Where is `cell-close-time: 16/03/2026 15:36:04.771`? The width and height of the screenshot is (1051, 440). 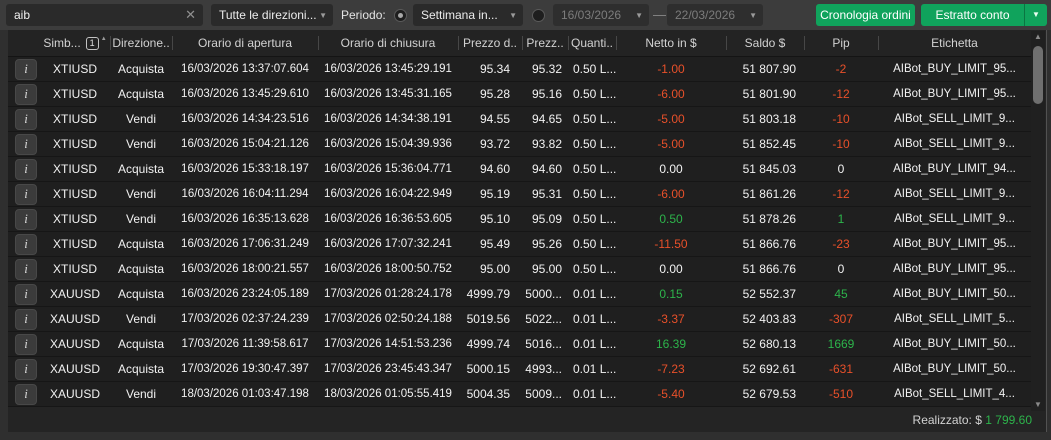
cell-close-time: 16/03/2026 15:36:04.771 is located at coordinates (388, 169).